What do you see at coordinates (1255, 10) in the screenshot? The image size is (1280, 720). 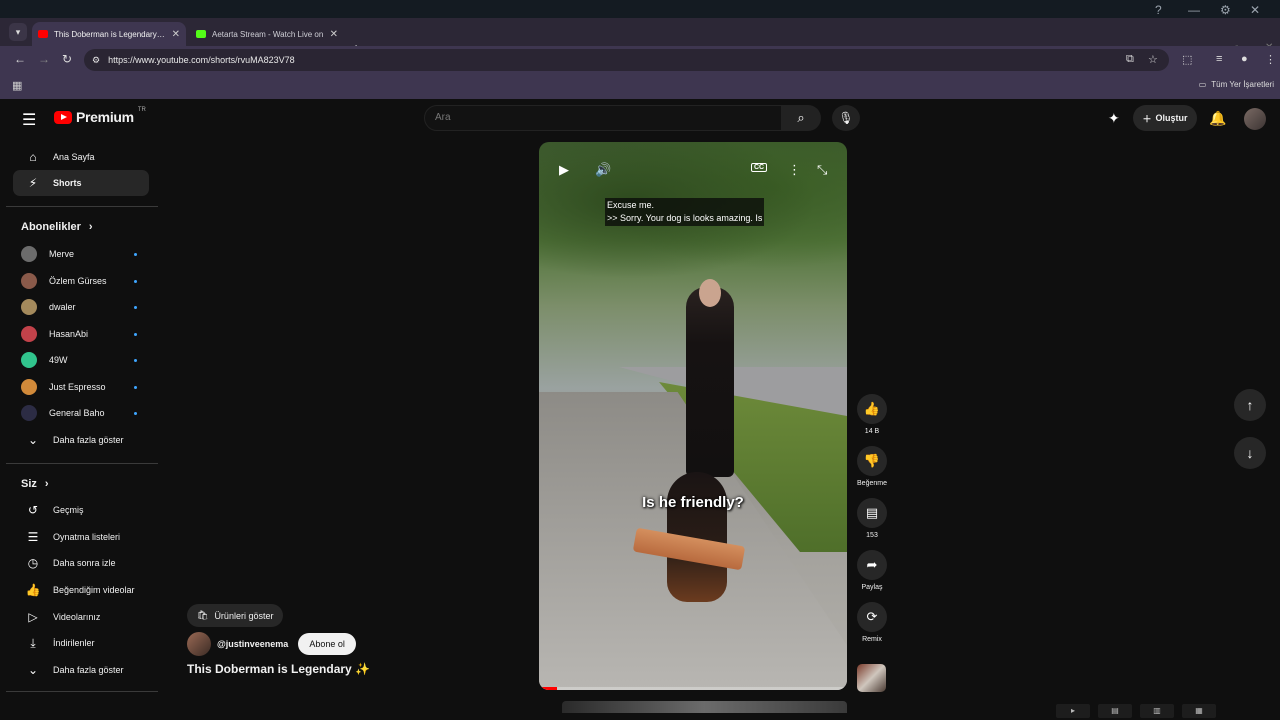 I see `close-icon: ✕` at bounding box center [1255, 10].